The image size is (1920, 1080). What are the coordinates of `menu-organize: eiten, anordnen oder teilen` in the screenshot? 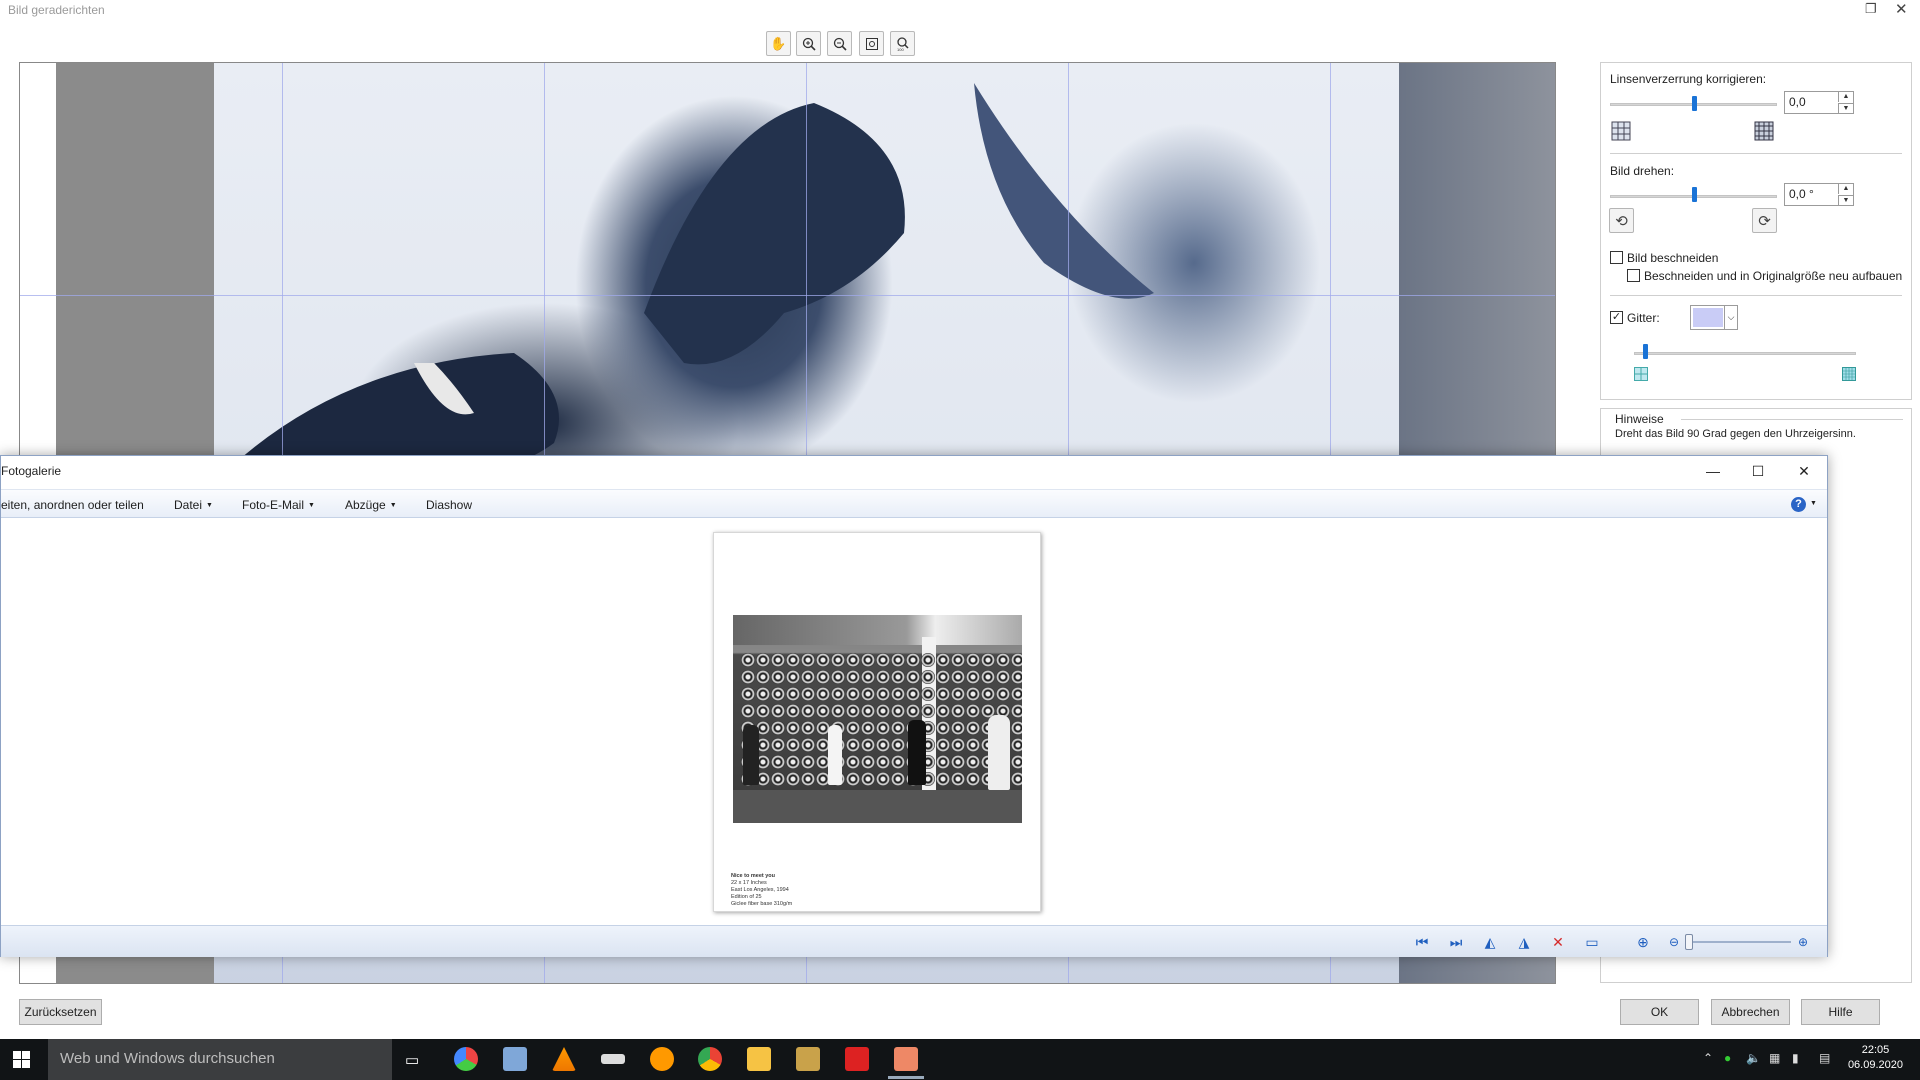 It's located at (72, 505).